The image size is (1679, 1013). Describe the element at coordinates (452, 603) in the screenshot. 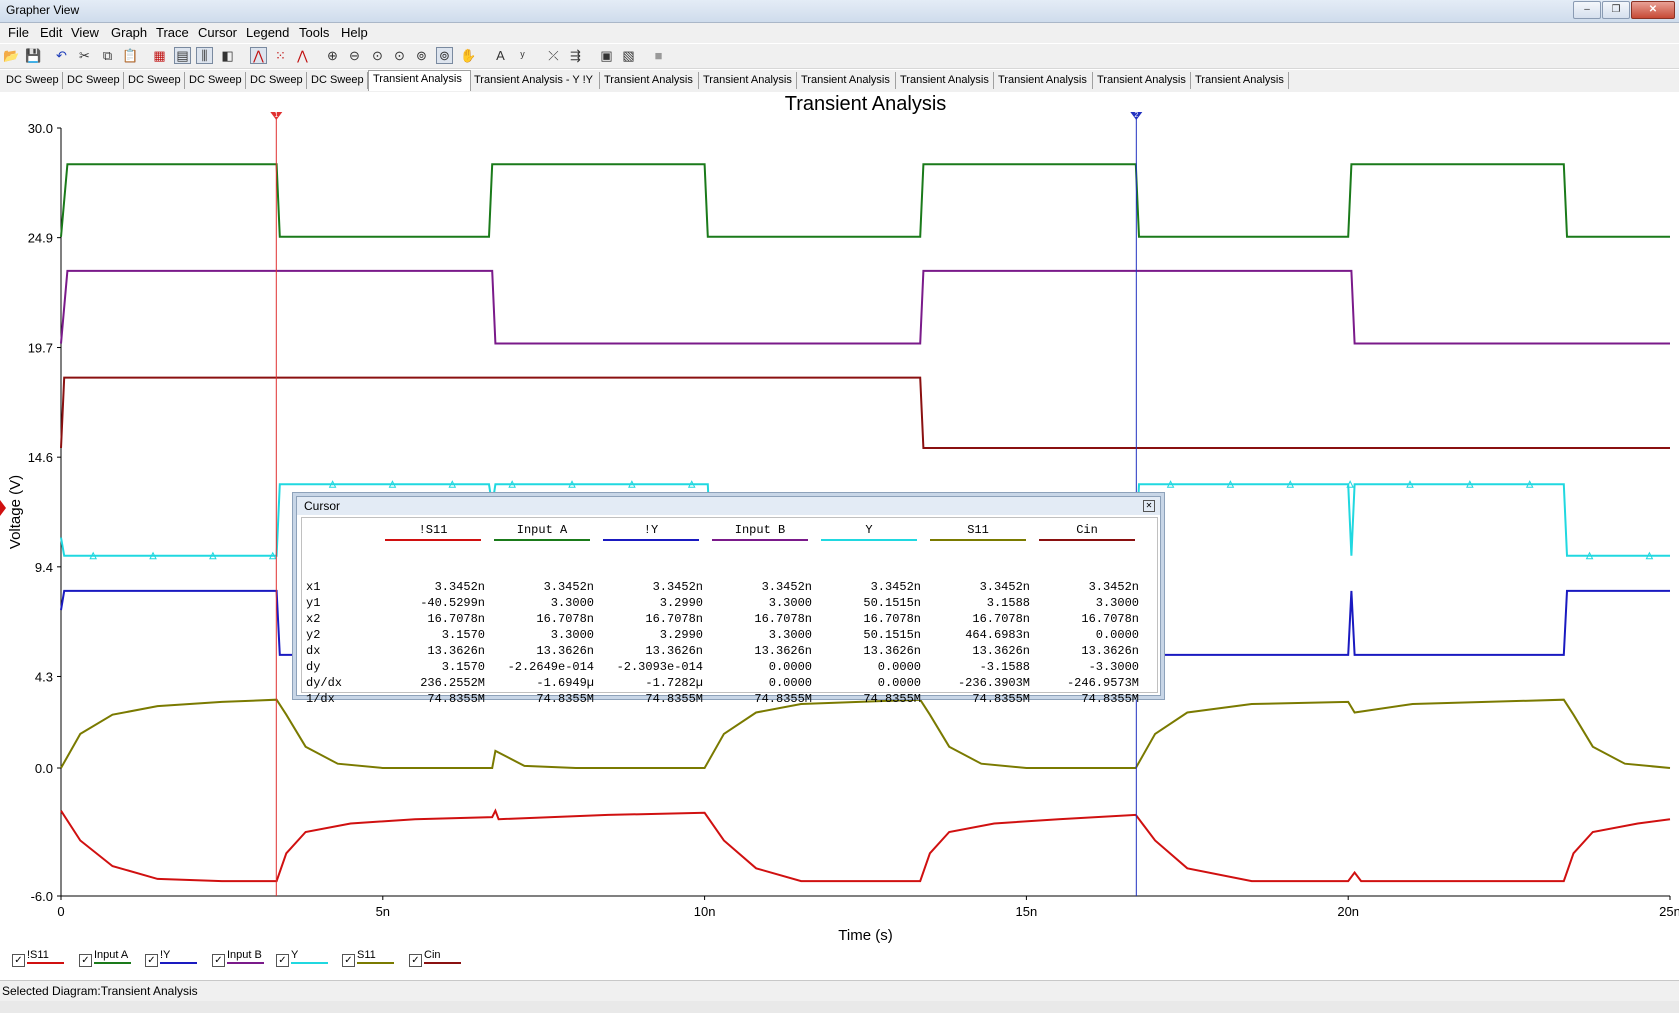

I see `cursor-cell: -40.5299n` at that location.